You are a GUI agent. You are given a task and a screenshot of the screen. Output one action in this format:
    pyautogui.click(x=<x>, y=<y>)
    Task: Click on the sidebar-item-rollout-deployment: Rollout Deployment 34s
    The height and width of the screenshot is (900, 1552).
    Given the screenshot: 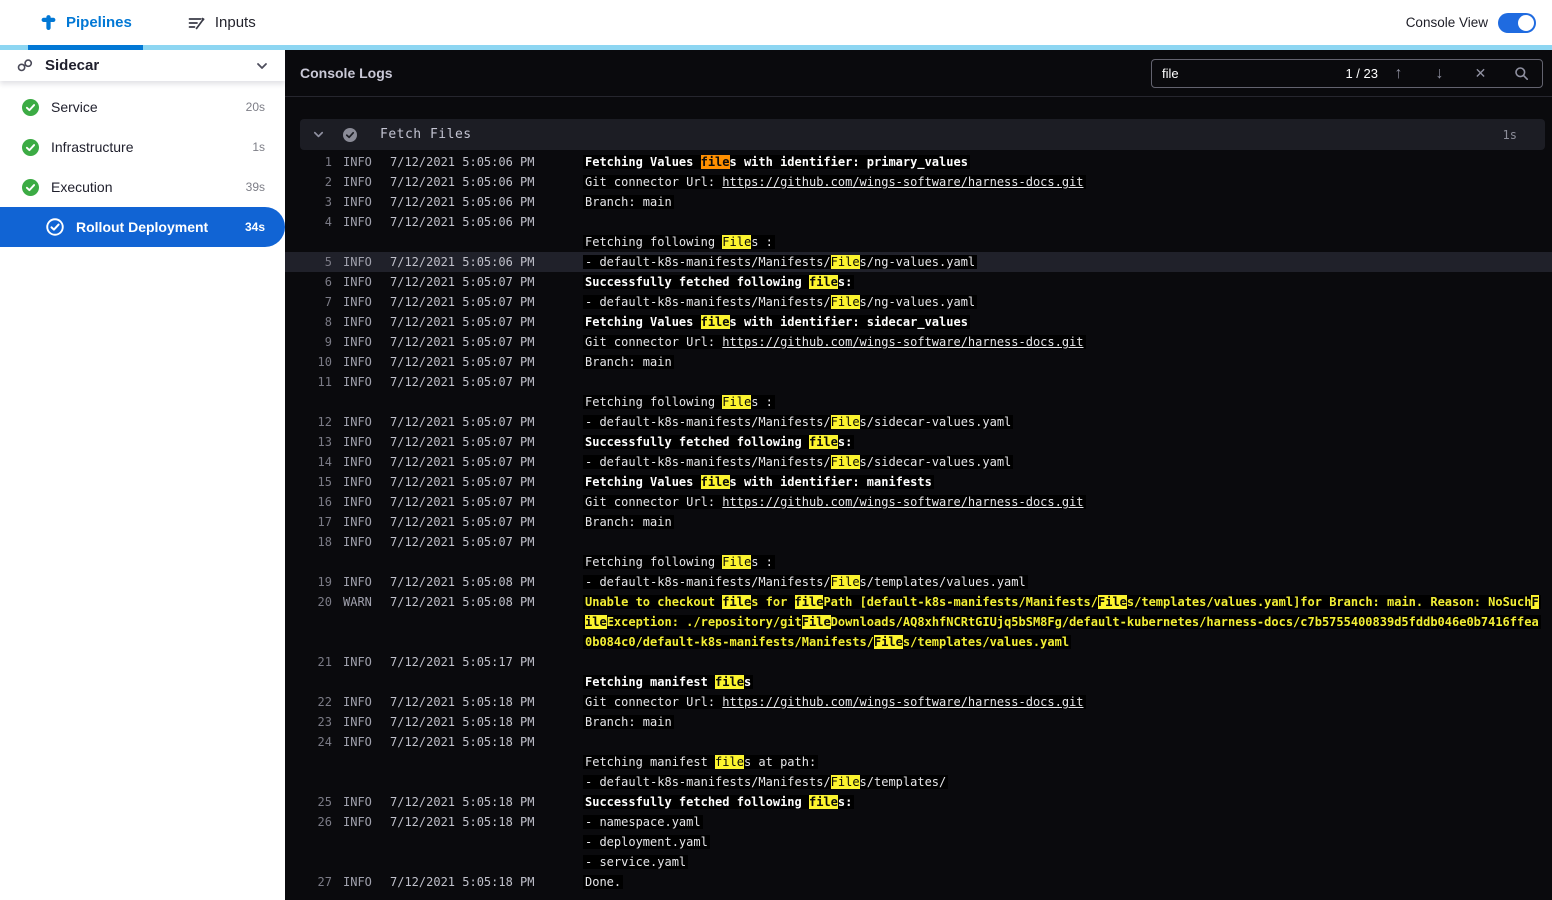 What is the action you would take?
    pyautogui.click(x=142, y=227)
    